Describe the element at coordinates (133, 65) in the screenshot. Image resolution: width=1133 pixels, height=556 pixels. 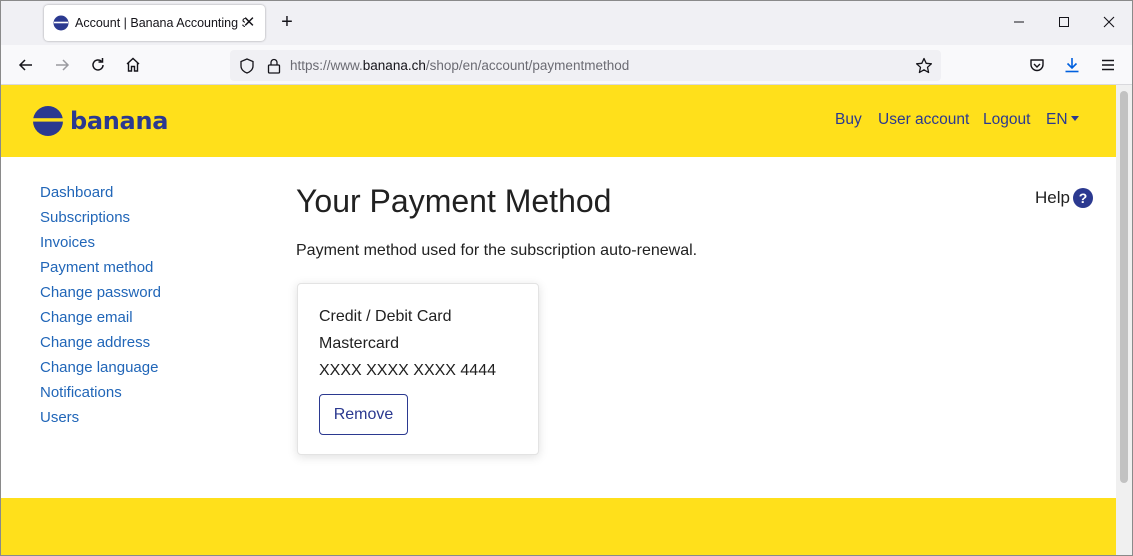
I see `home-icon` at that location.